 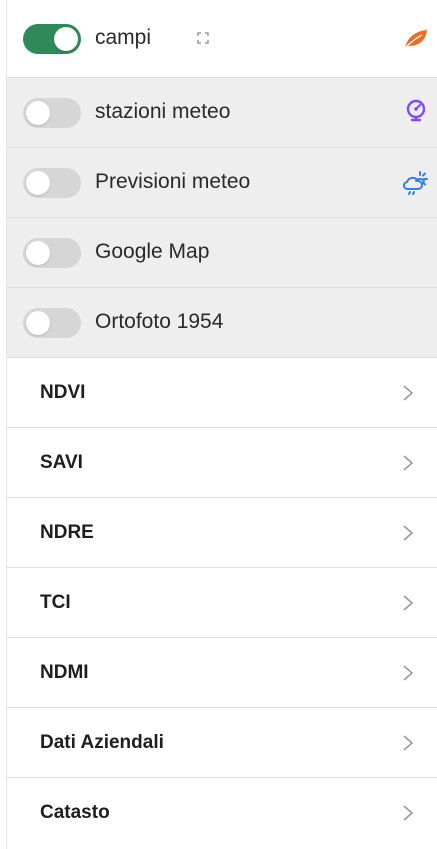 I want to click on index-row-catasto: Catasto, so click(x=222, y=813).